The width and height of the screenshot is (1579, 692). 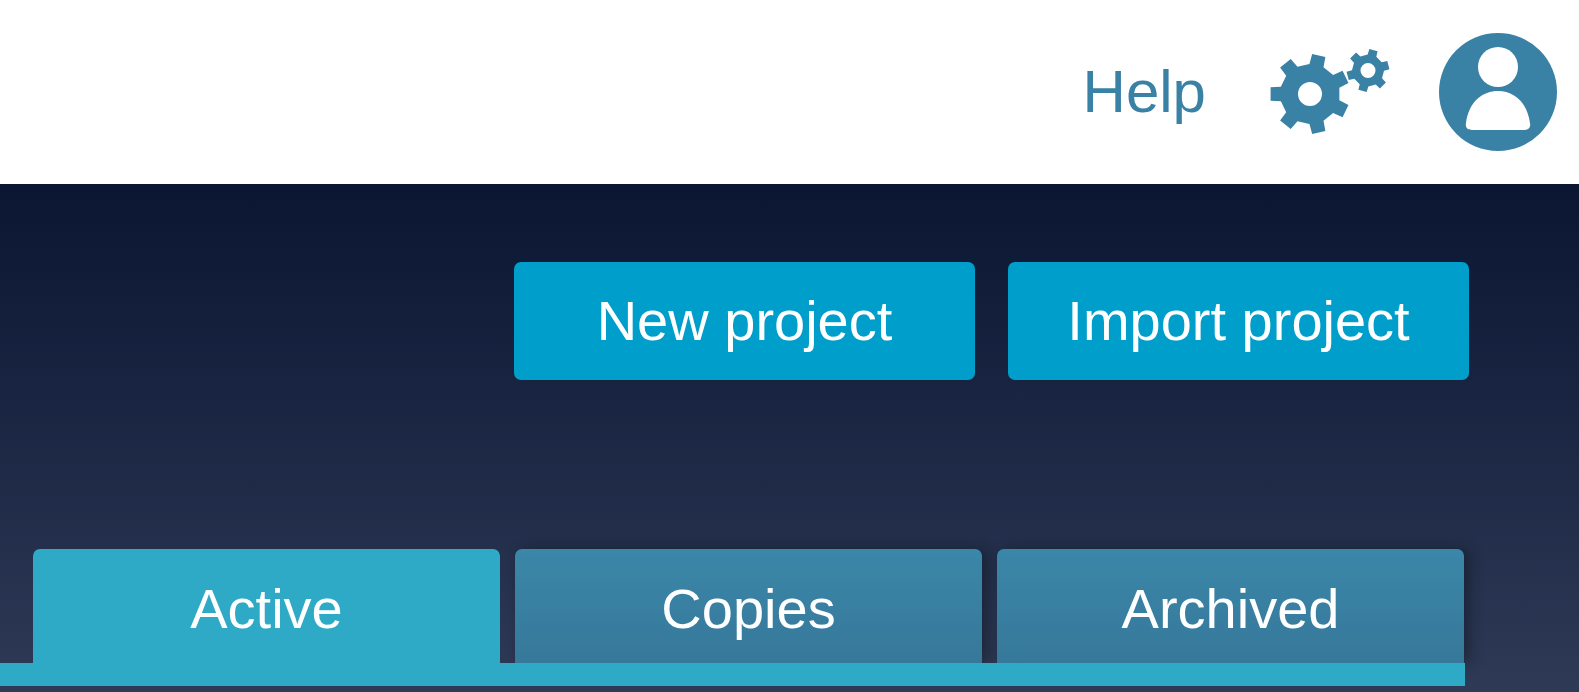 I want to click on tab: Archived, so click(x=1230, y=606).